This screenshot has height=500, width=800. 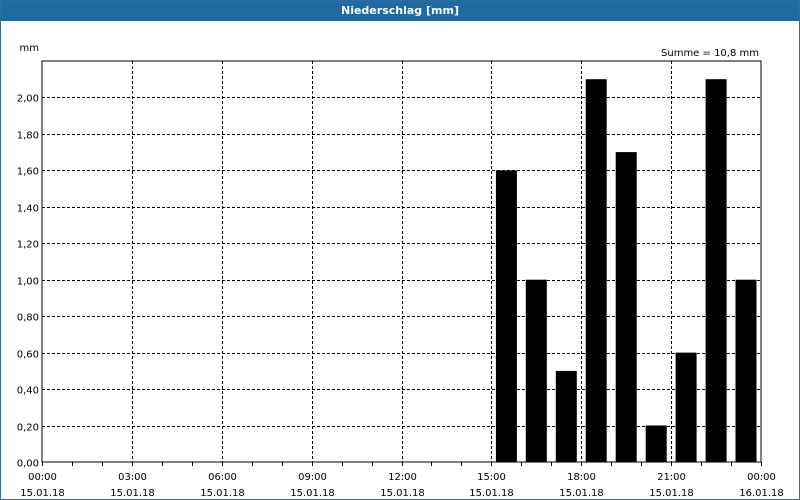 I want to click on x-tick-time: 06:00, so click(x=222, y=477).